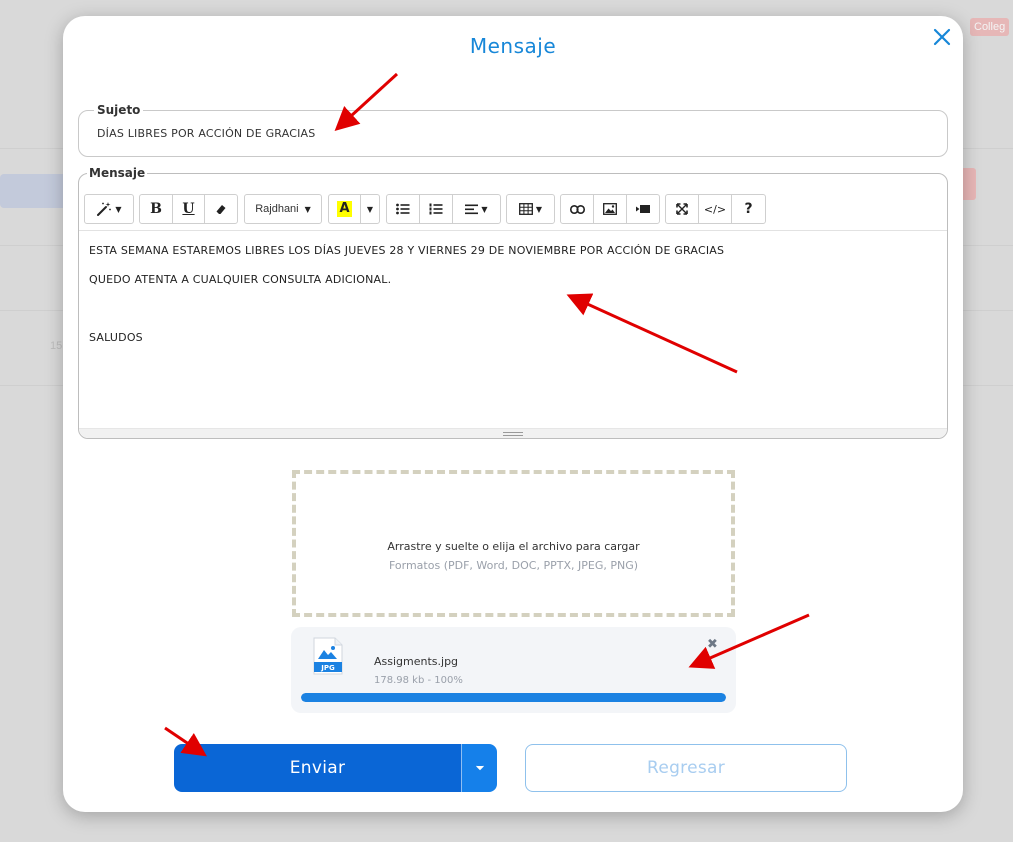  What do you see at coordinates (104, 209) in the screenshot?
I see `magic-wand-icon` at bounding box center [104, 209].